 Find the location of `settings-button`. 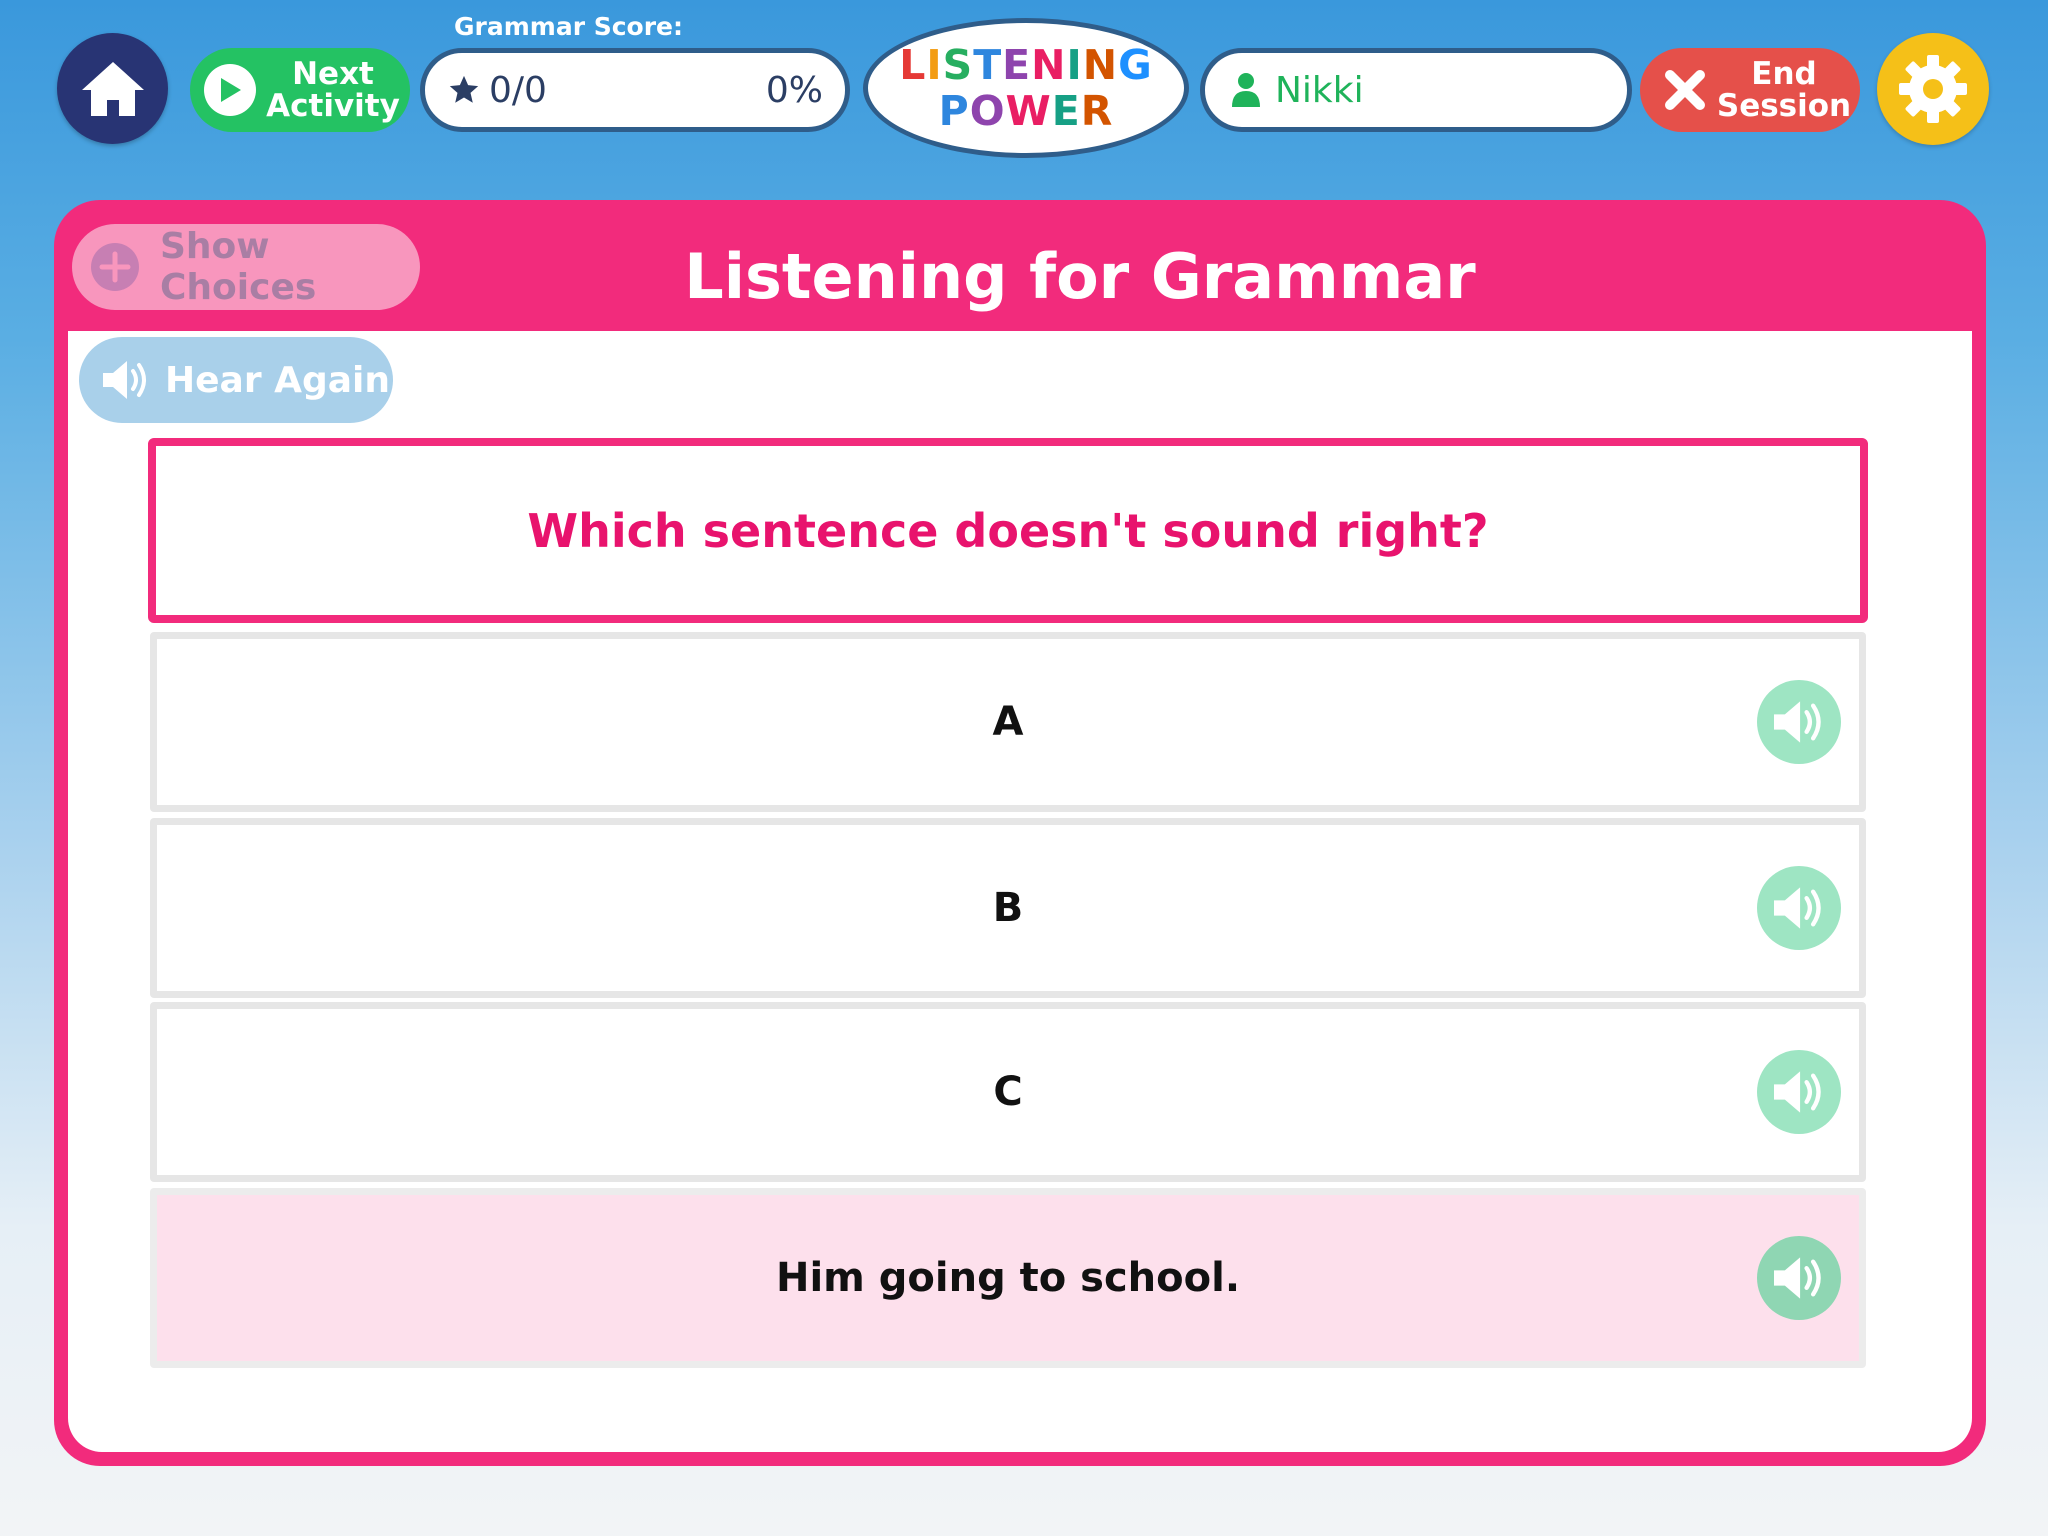

settings-button is located at coordinates (1933, 89).